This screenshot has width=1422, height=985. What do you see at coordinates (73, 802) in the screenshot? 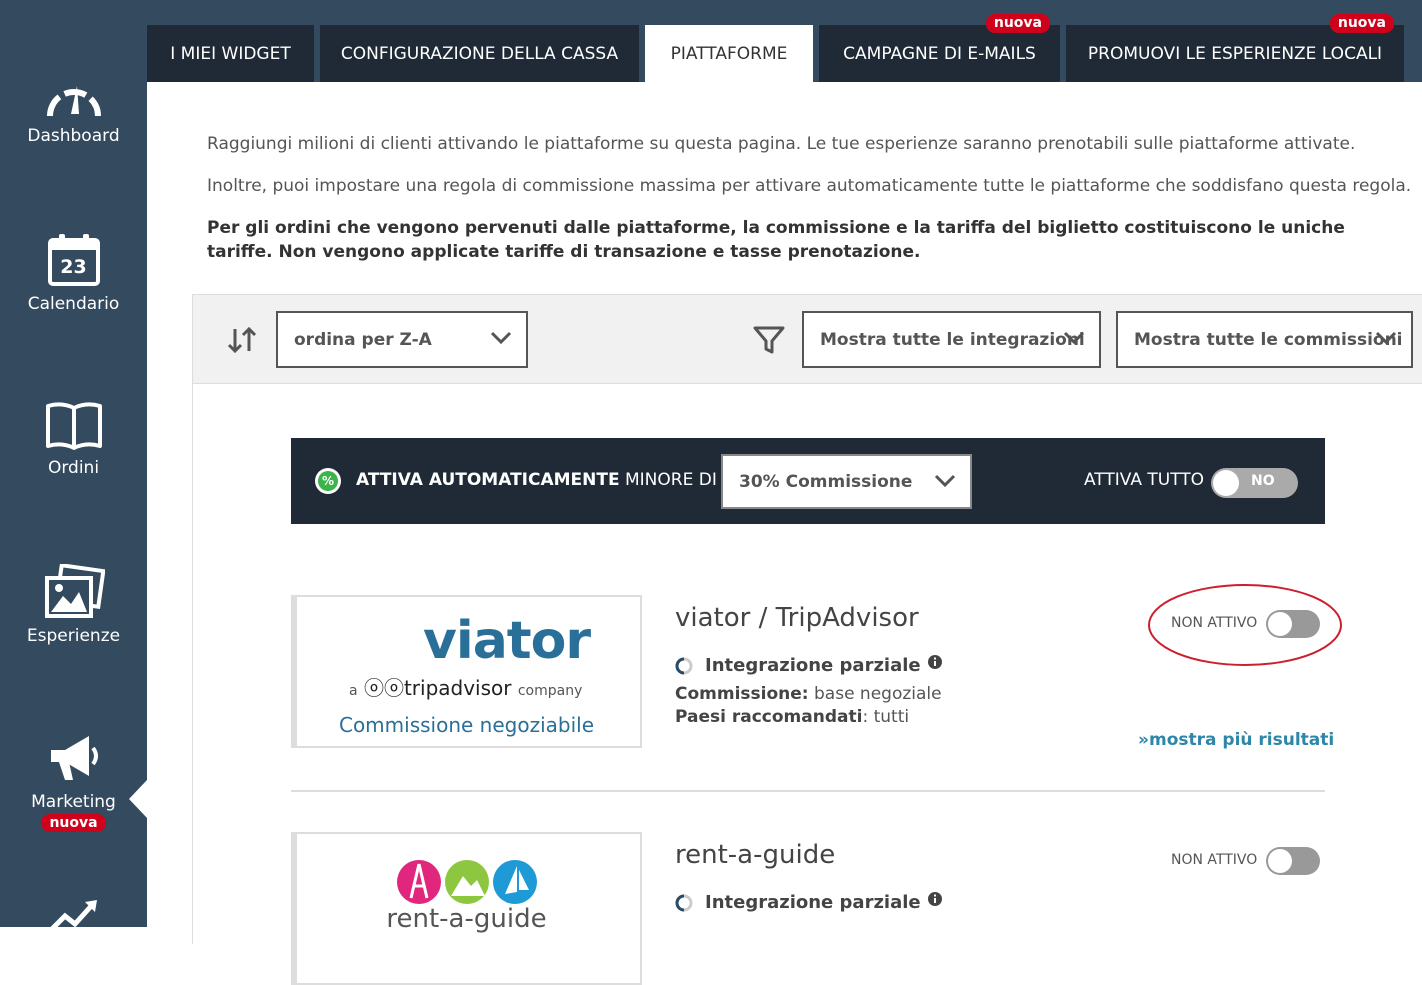
I see `sidebar-item-label: Marketing` at bounding box center [73, 802].